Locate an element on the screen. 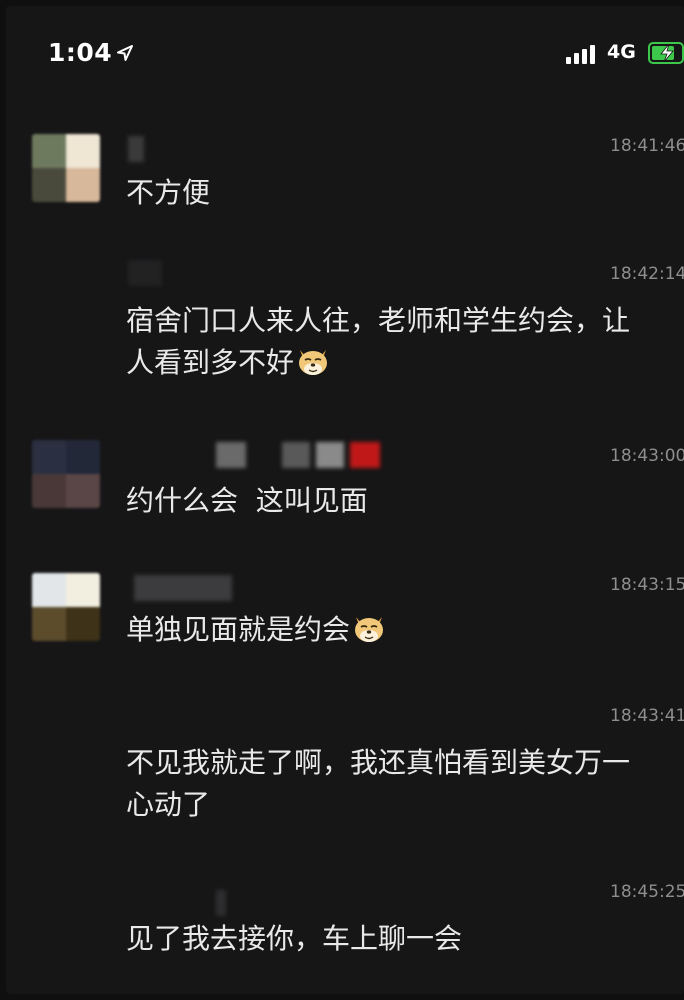 The width and height of the screenshot is (684, 1000). message-line: 见了我去接你，车上聊一会 is located at coordinates (294, 938).